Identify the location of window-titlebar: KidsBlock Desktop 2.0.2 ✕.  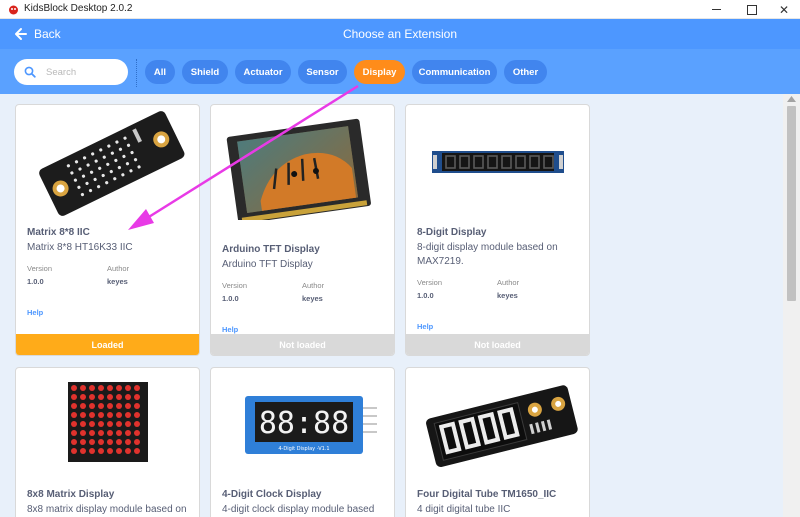
(400, 9).